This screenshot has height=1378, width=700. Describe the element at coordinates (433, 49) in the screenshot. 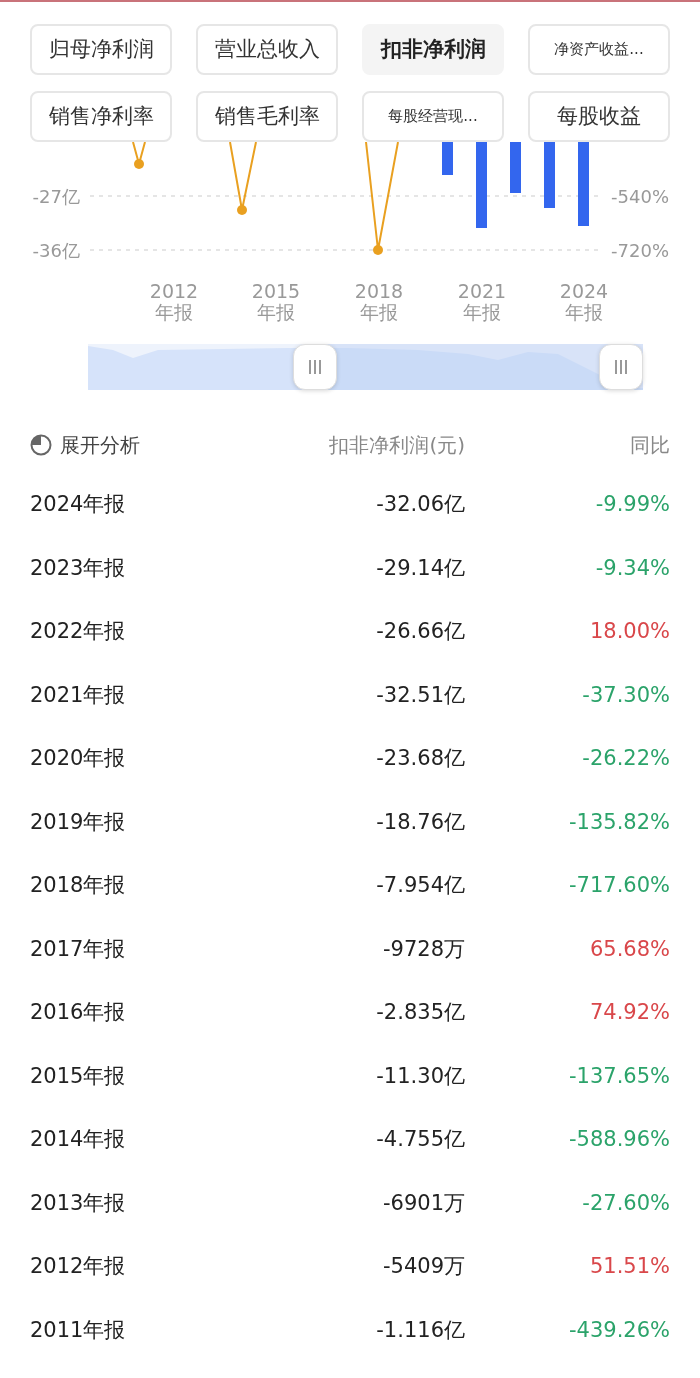

I see `metric-tab: 扣非净利润` at that location.